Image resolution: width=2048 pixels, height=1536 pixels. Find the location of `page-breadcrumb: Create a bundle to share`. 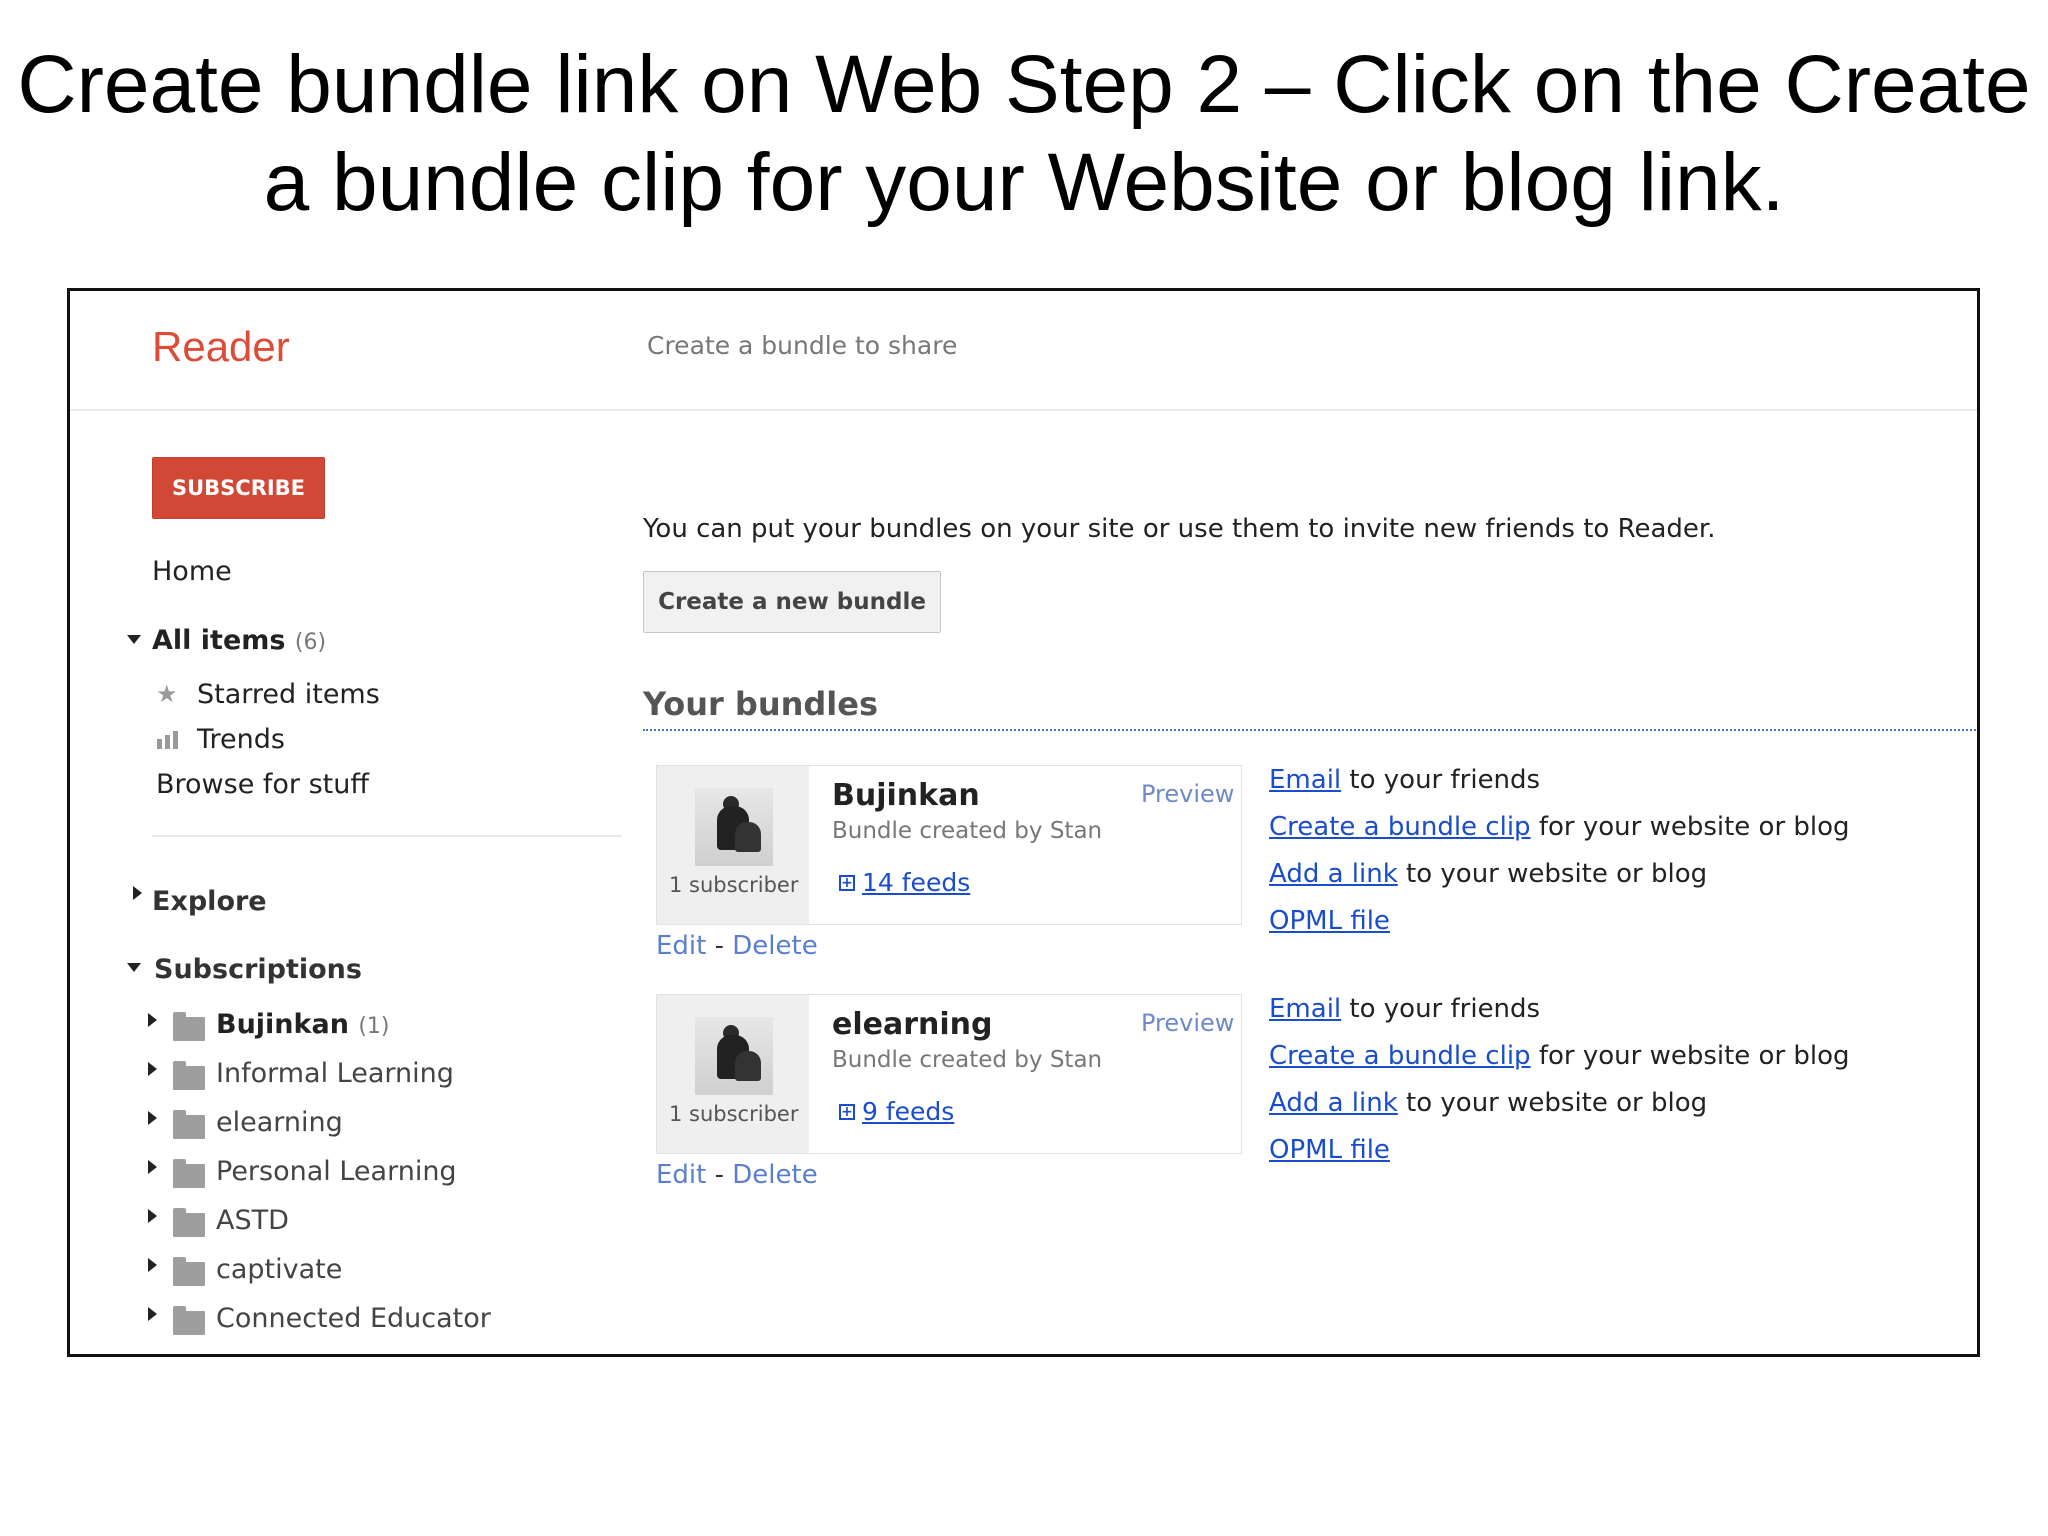

page-breadcrumb: Create a bundle to share is located at coordinates (802, 345).